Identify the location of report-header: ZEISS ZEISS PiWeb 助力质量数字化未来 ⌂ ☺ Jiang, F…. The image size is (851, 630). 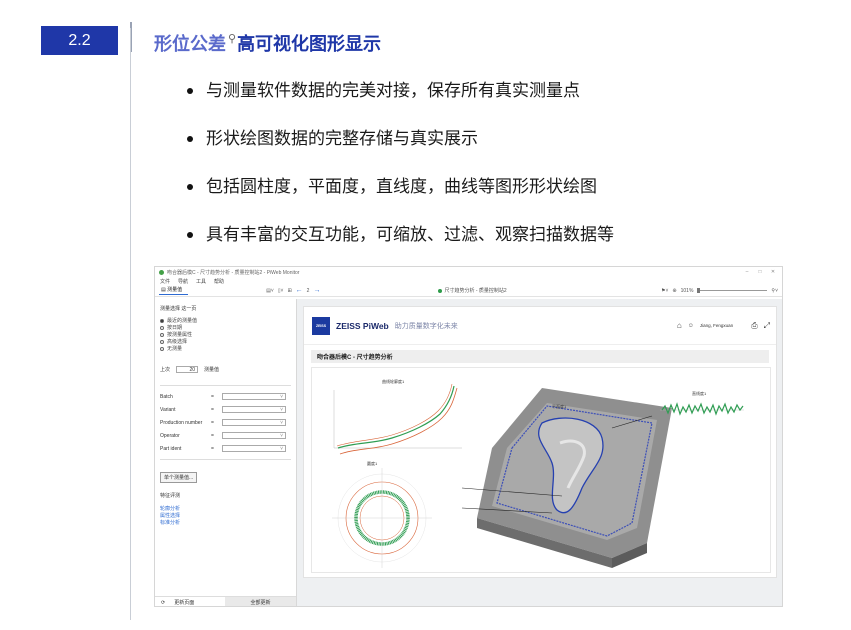
(540, 326).